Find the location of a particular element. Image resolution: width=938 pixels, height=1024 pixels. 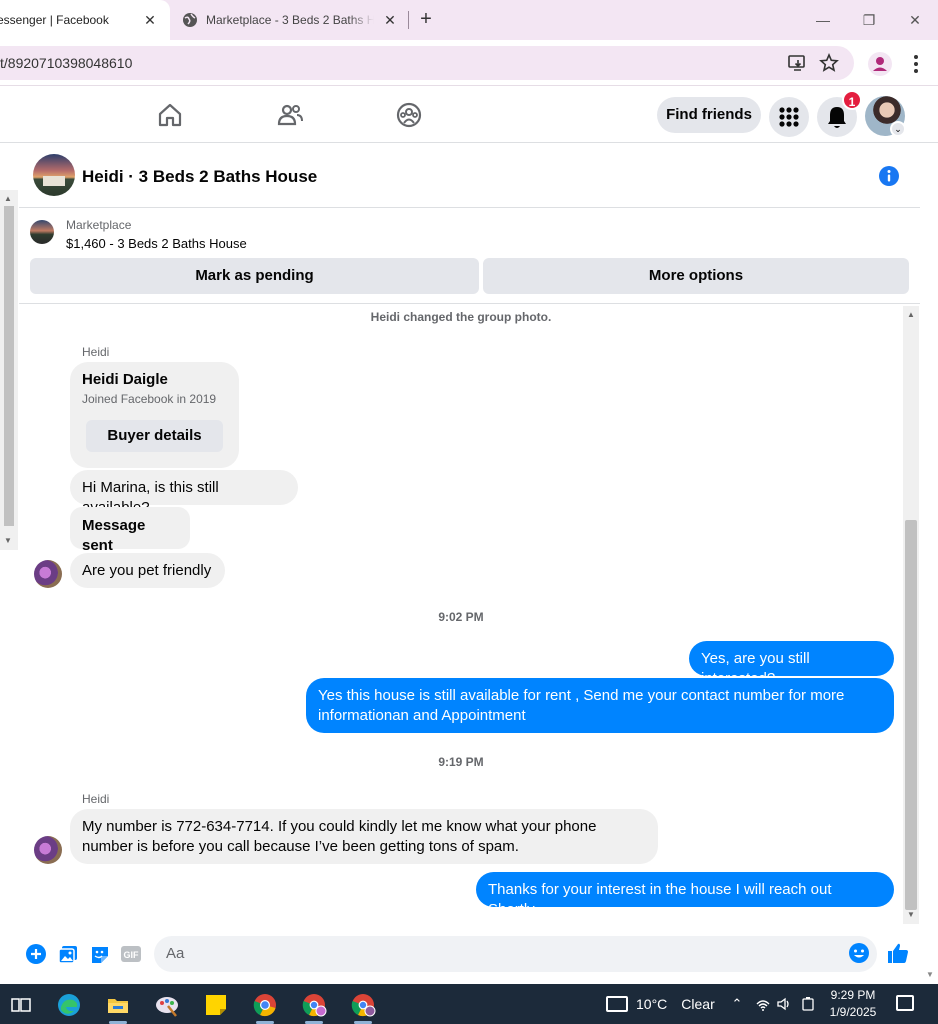

find-friends-button: Find friends is located at coordinates (709, 115).